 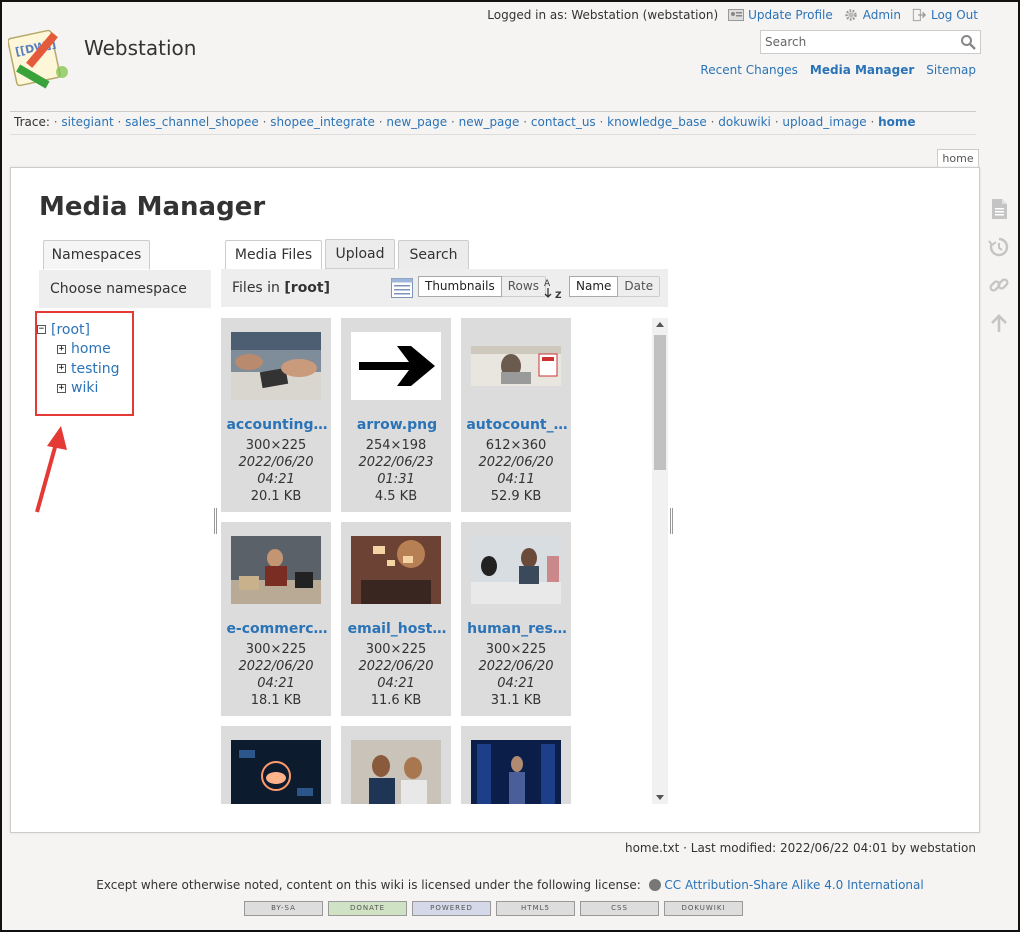 What do you see at coordinates (657, 122) in the screenshot?
I see `trace-item: knowledge_base` at bounding box center [657, 122].